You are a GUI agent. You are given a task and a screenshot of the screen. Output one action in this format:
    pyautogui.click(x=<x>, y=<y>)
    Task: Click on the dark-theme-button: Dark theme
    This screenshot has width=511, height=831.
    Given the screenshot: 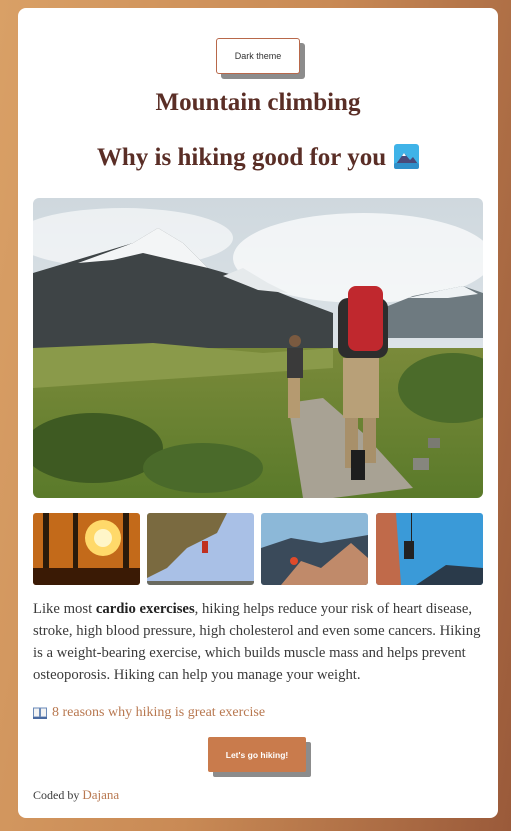 What is the action you would take?
    pyautogui.click(x=258, y=56)
    